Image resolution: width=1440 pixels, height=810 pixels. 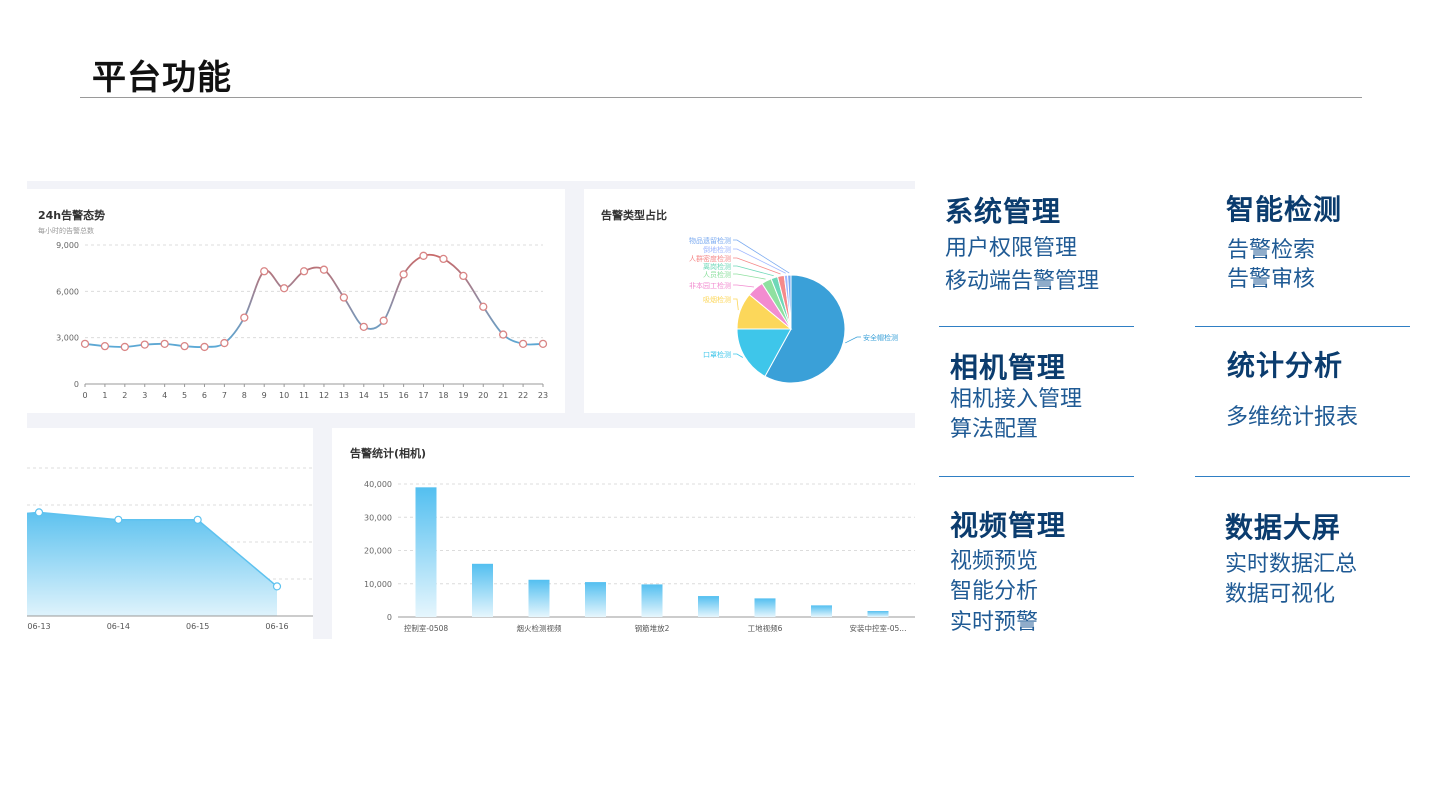 I want to click on feature-item: 视频预览, so click(x=994, y=561).